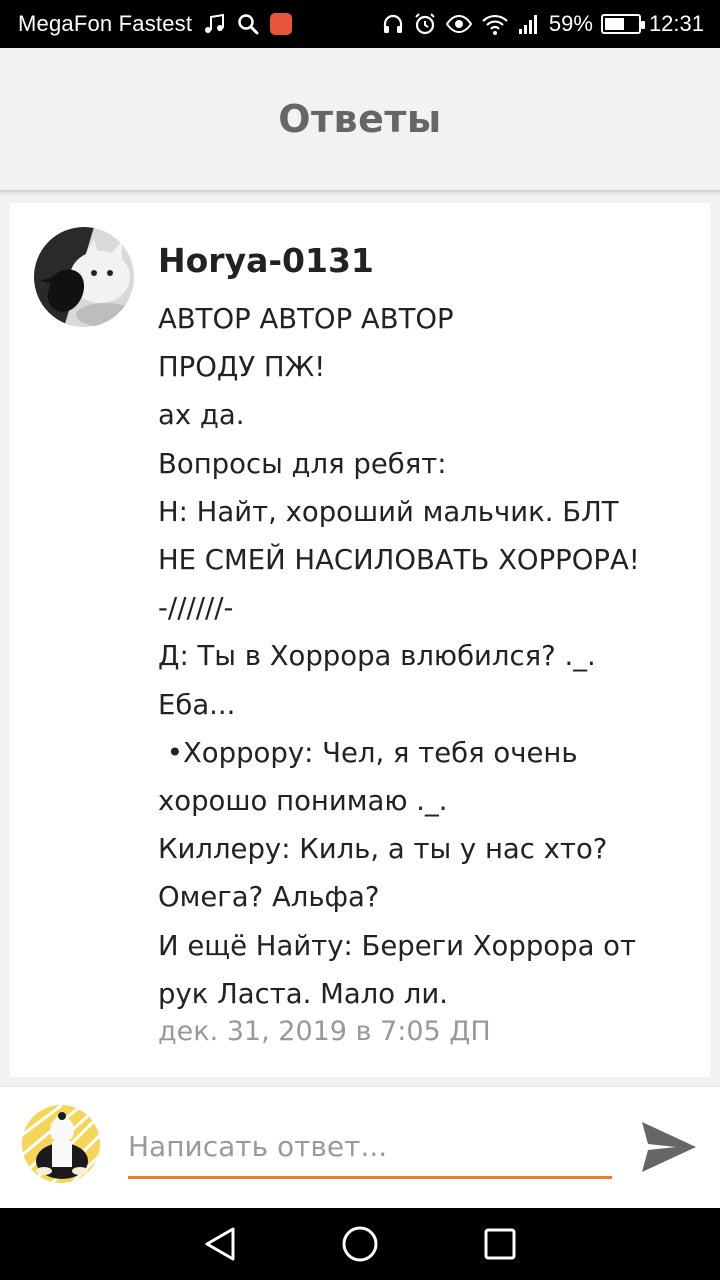 This screenshot has width=720, height=1280. I want to click on back-button, so click(220, 1244).